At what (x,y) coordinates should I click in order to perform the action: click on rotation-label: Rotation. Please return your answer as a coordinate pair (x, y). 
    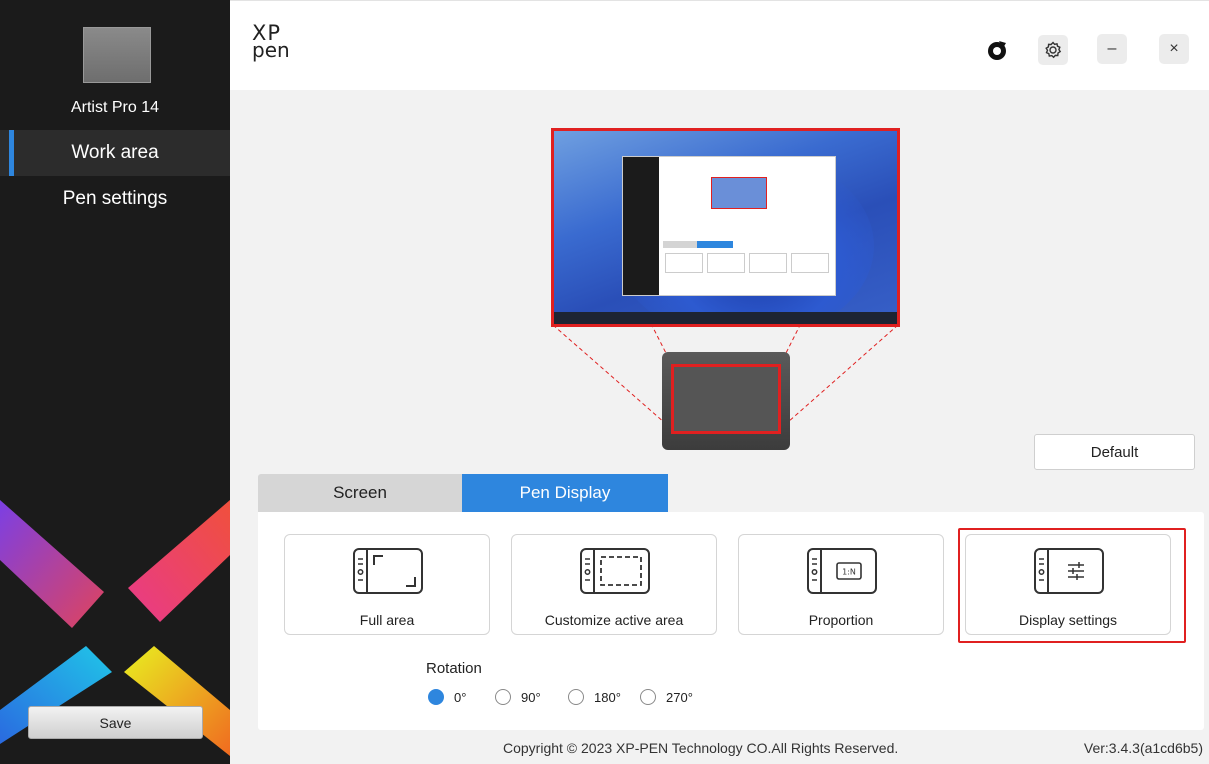
    Looking at the image, I should click on (454, 668).